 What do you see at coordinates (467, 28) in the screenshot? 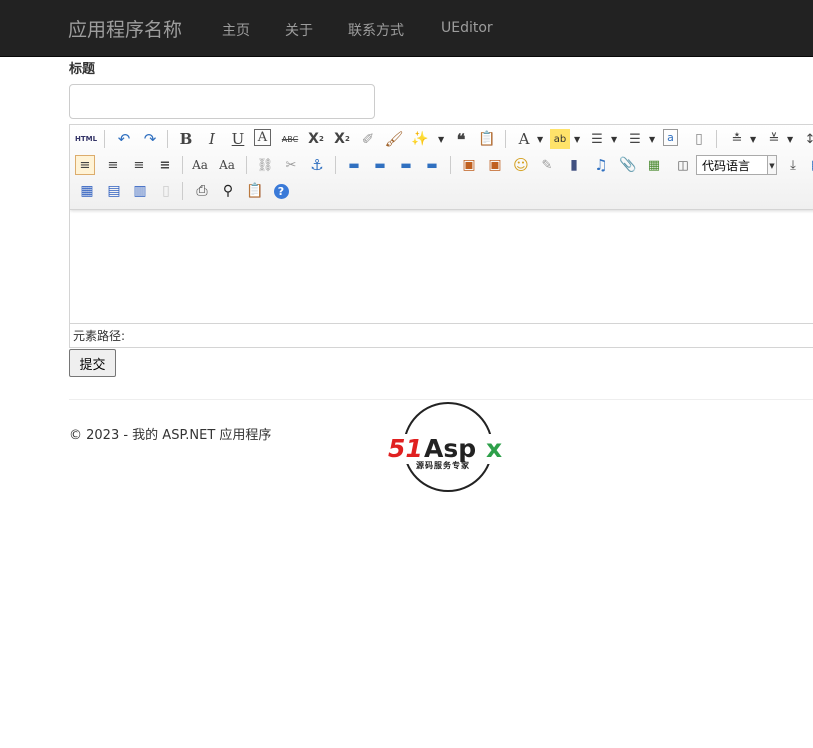
I see `nav-ueditor-link: UEditor` at bounding box center [467, 28].